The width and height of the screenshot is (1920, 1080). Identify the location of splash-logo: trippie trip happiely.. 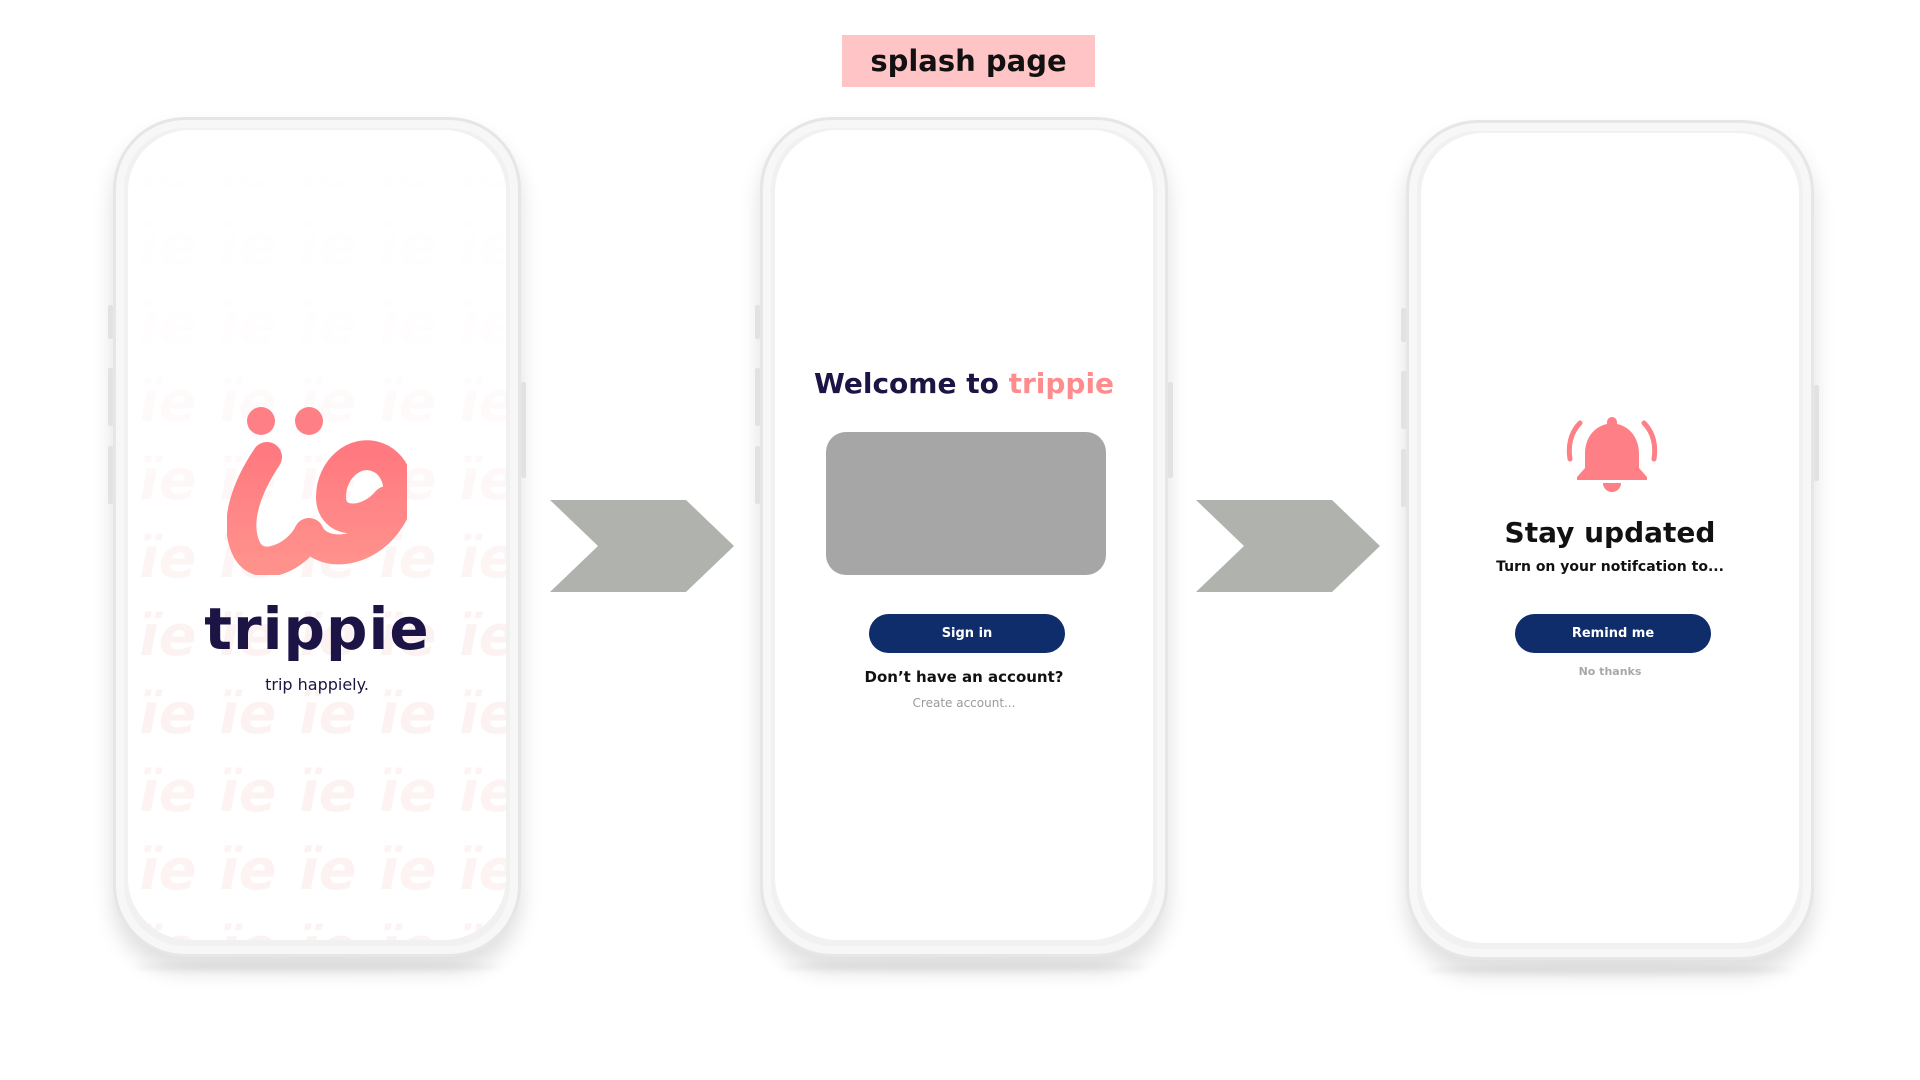
(317, 549).